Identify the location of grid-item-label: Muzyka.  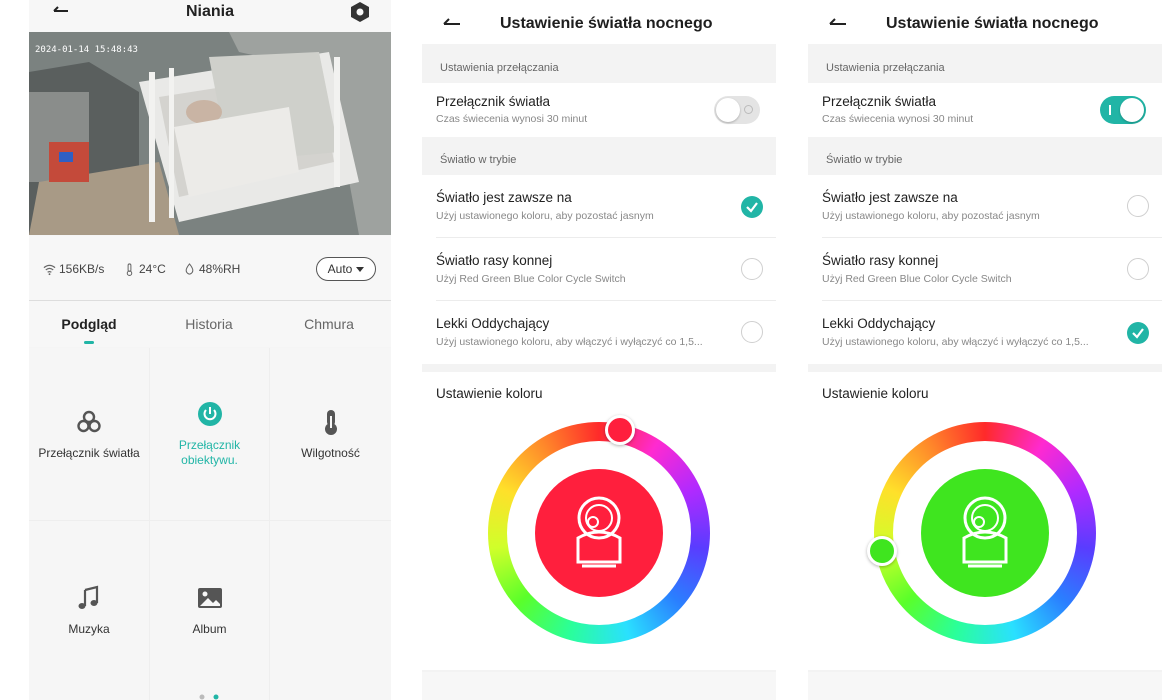
(89, 629).